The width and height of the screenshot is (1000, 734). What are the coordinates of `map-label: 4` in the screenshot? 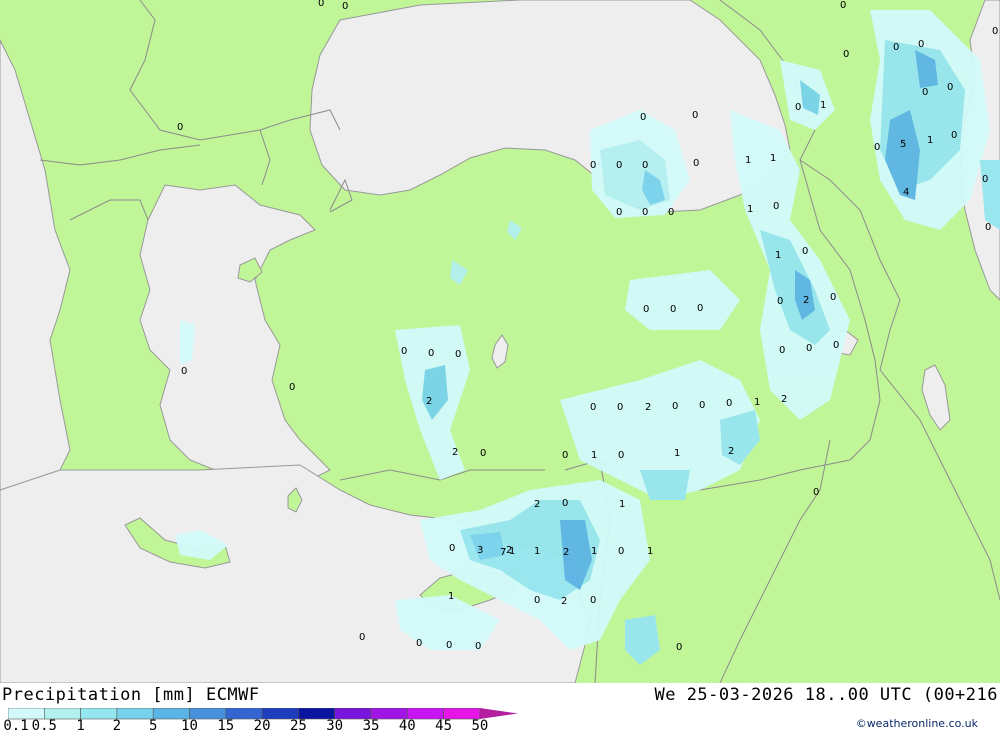 It's located at (906, 192).